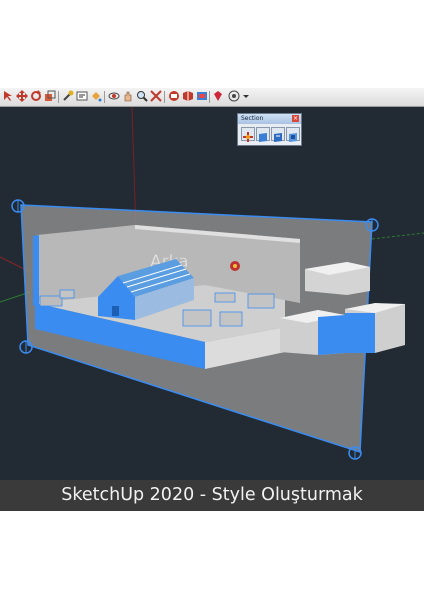  What do you see at coordinates (246, 96) in the screenshot?
I see `dropdown-arrow-icon` at bounding box center [246, 96].